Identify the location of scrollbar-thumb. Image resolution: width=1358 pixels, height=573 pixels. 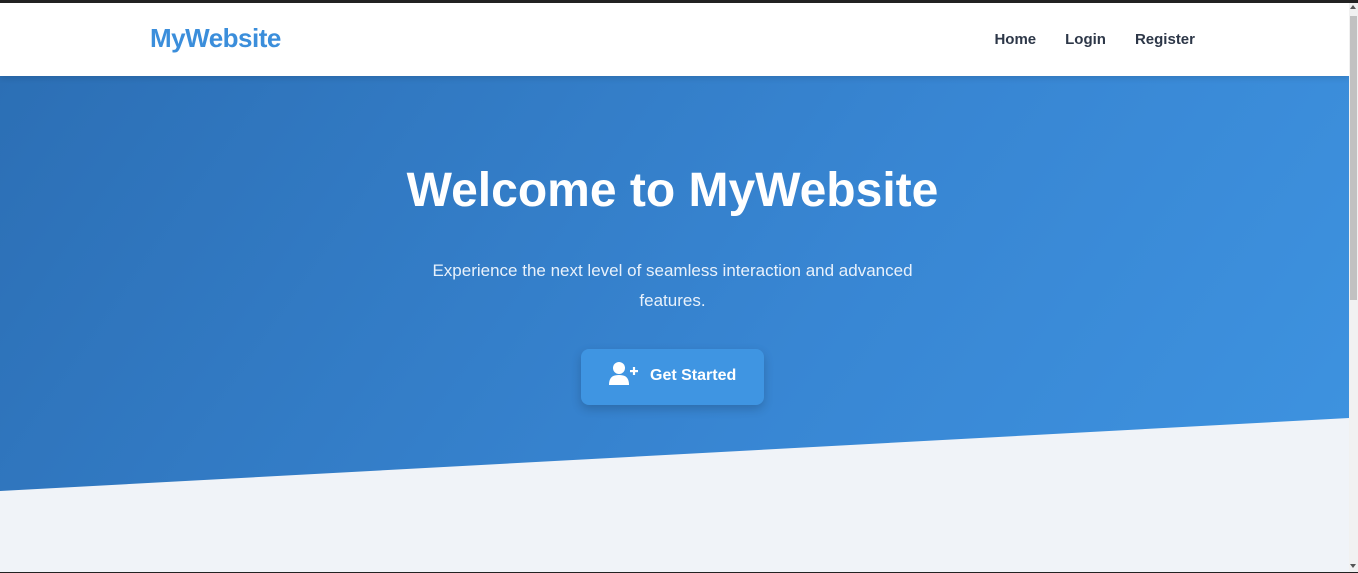
(1353, 158).